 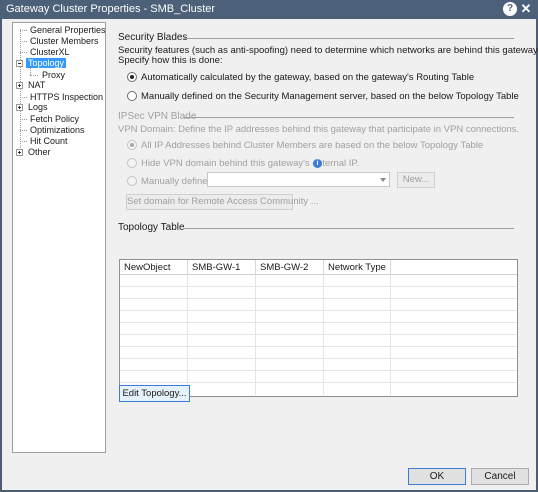 What do you see at coordinates (357, 267) in the screenshot?
I see `column-header-network-type: Network Type` at bounding box center [357, 267].